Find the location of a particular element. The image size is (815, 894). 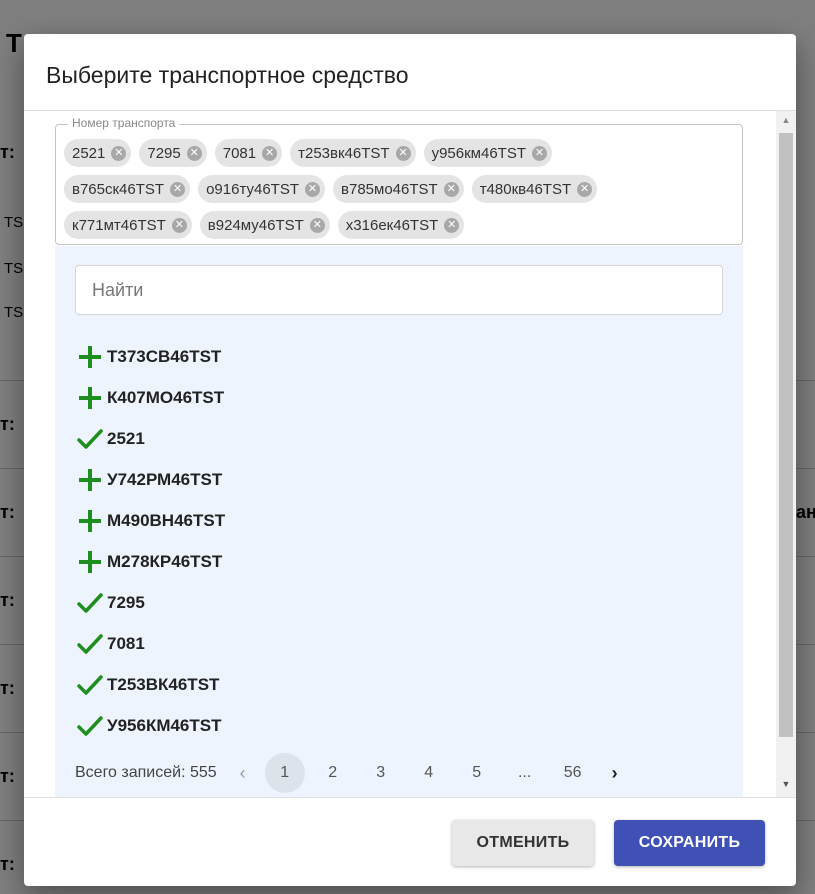

vehicle-list-item: У742РМ46TST is located at coordinates (275, 479).